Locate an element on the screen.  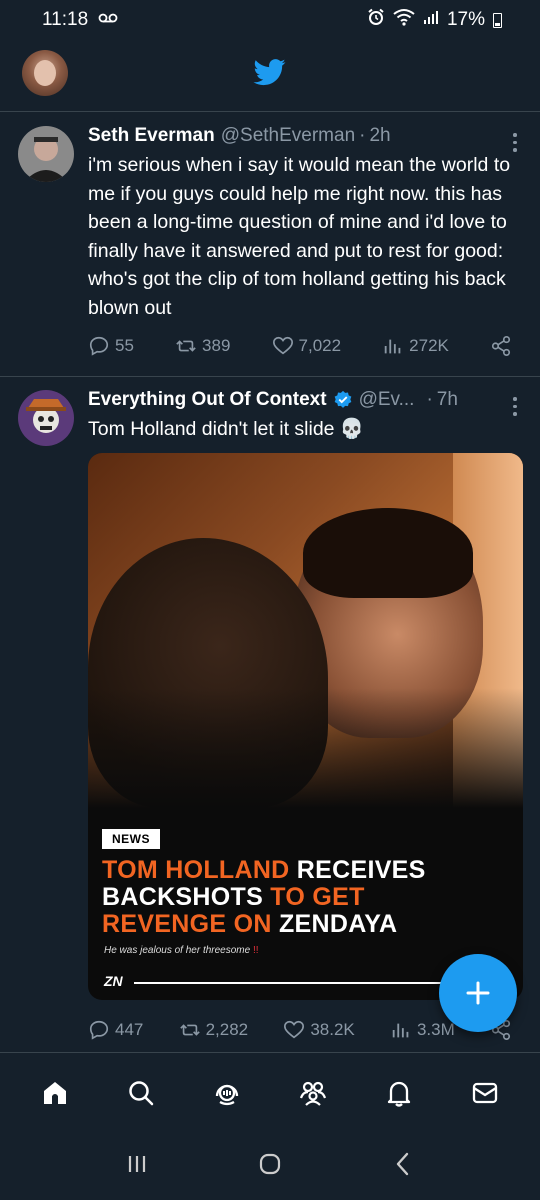
recents-button is located at coordinates (137, 1166).